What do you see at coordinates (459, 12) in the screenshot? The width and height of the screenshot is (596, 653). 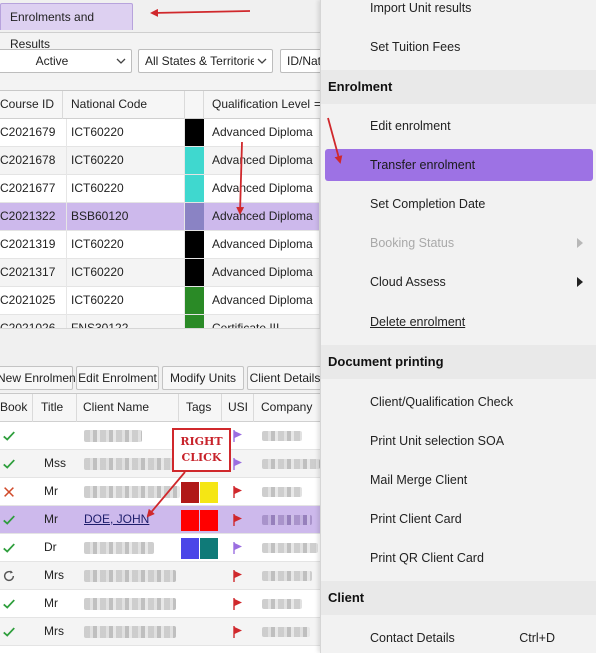 I see `menu-item-import-unit-results: Import Unit results` at bounding box center [459, 12].